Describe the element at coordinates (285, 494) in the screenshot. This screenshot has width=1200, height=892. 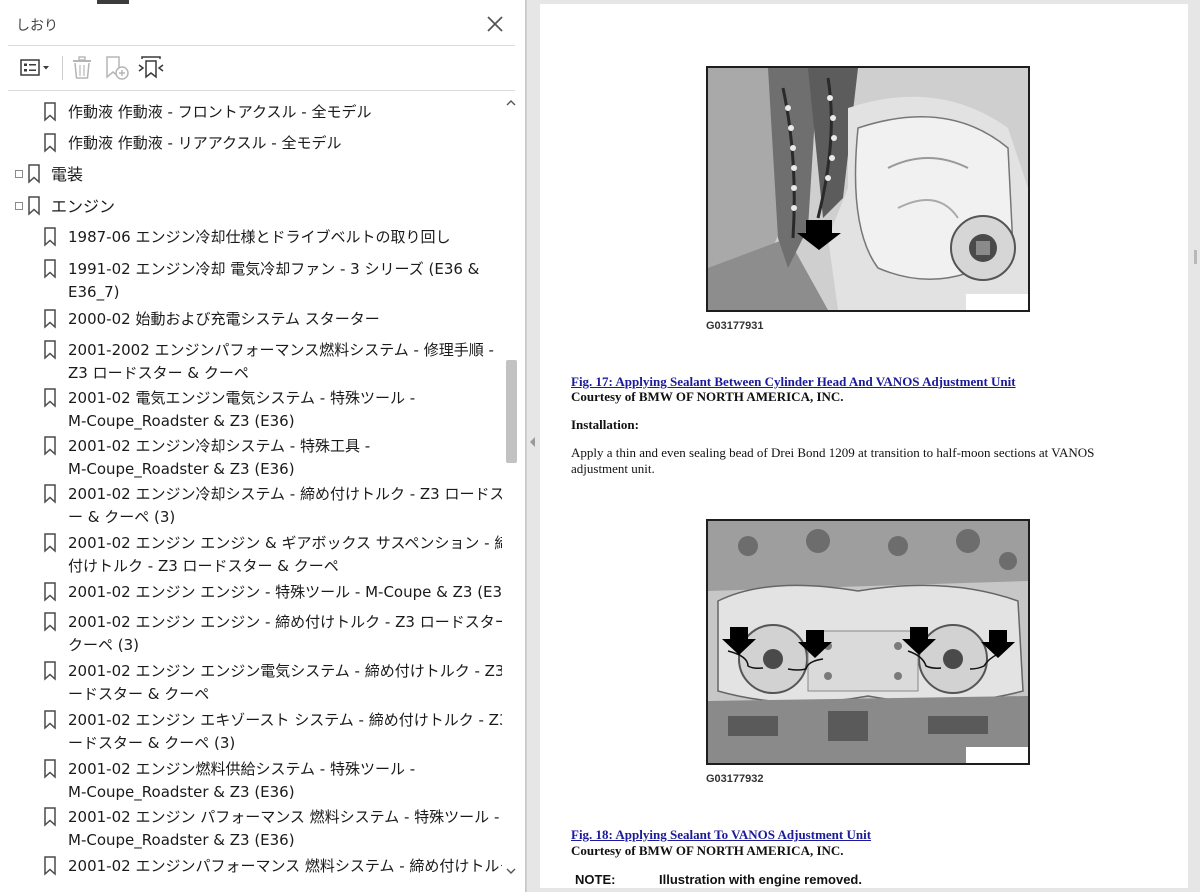
I see `bookmark-label: 2001-02 エンジン冷却システム - 締め付けトルク - Z3 ロードスタ` at that location.